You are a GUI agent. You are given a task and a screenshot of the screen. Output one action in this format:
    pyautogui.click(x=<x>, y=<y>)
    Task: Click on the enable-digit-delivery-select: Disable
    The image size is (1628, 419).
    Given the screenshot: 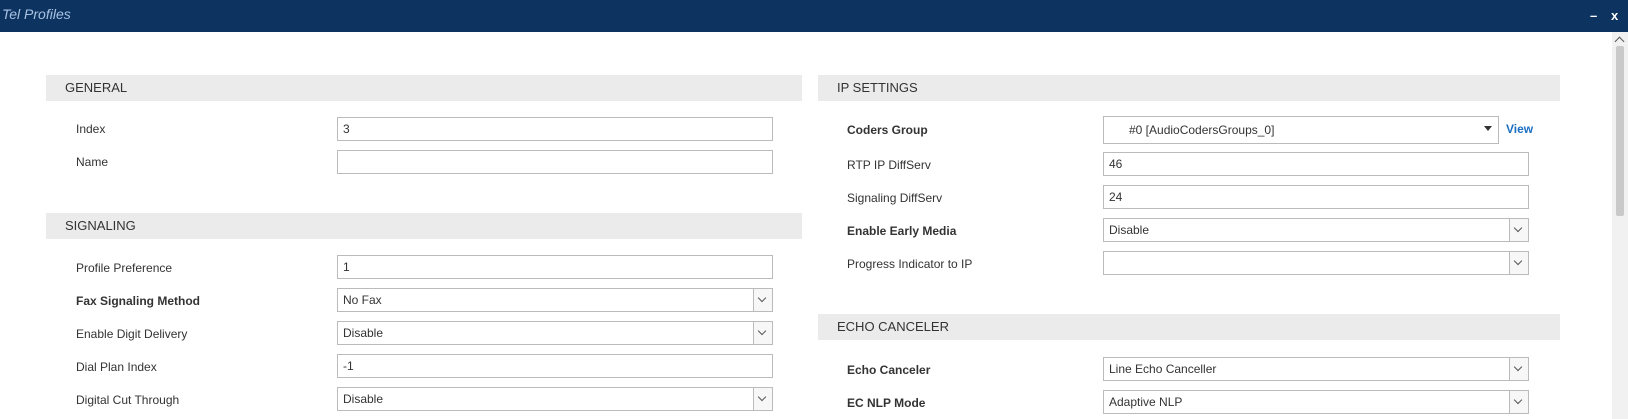 What is the action you would take?
    pyautogui.click(x=555, y=333)
    